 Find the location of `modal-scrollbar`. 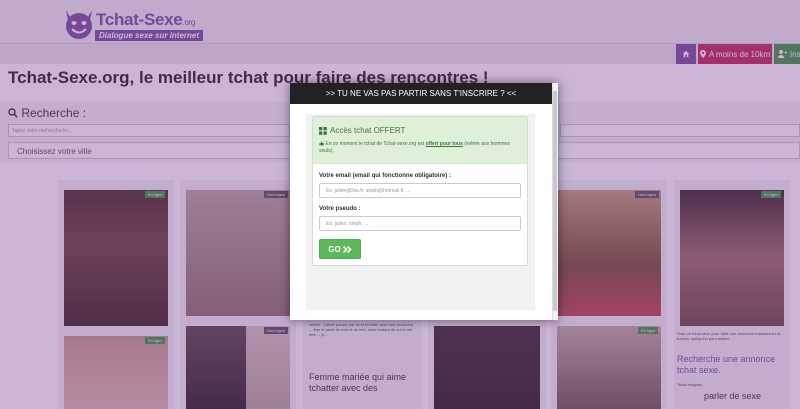

modal-scrollbar is located at coordinates (555, 201).